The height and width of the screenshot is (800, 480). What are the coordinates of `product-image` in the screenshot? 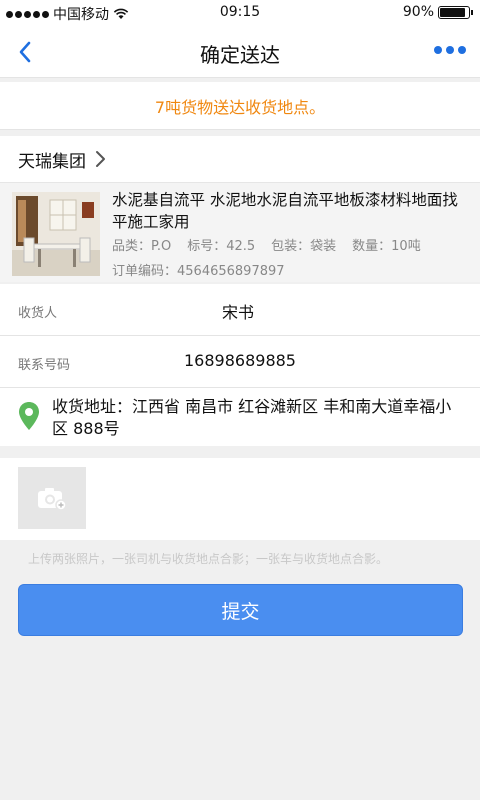 It's located at (56, 234).